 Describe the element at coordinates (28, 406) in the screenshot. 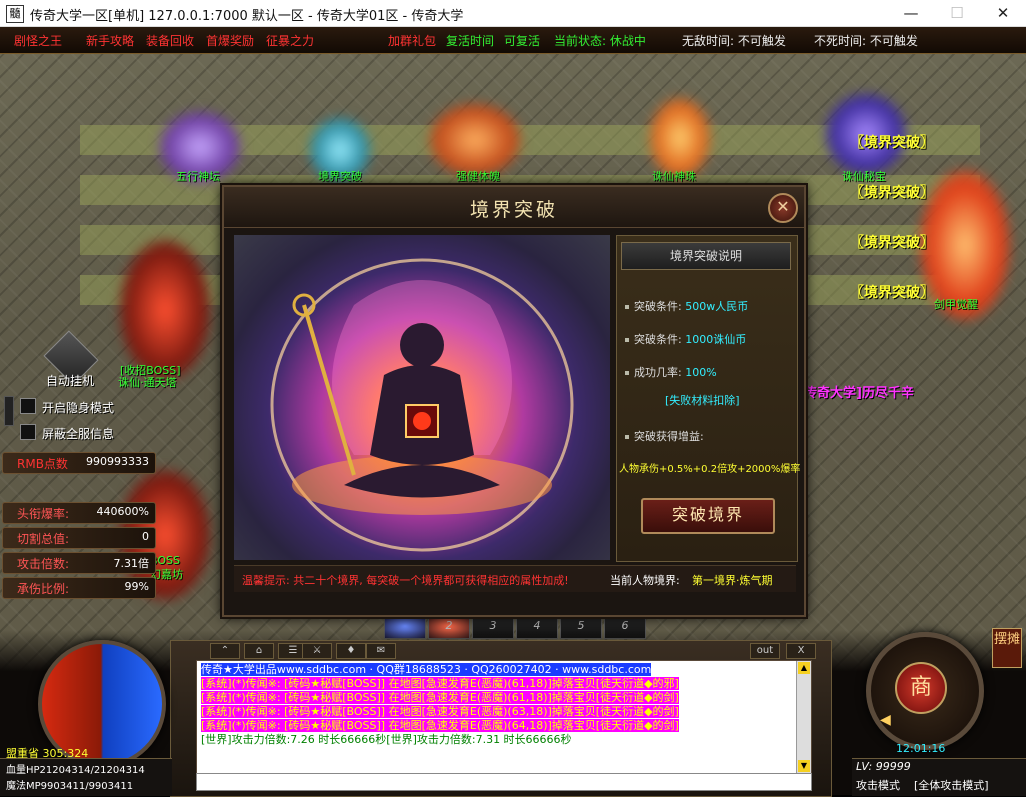

I see `stealth-mode-checkbox` at that location.